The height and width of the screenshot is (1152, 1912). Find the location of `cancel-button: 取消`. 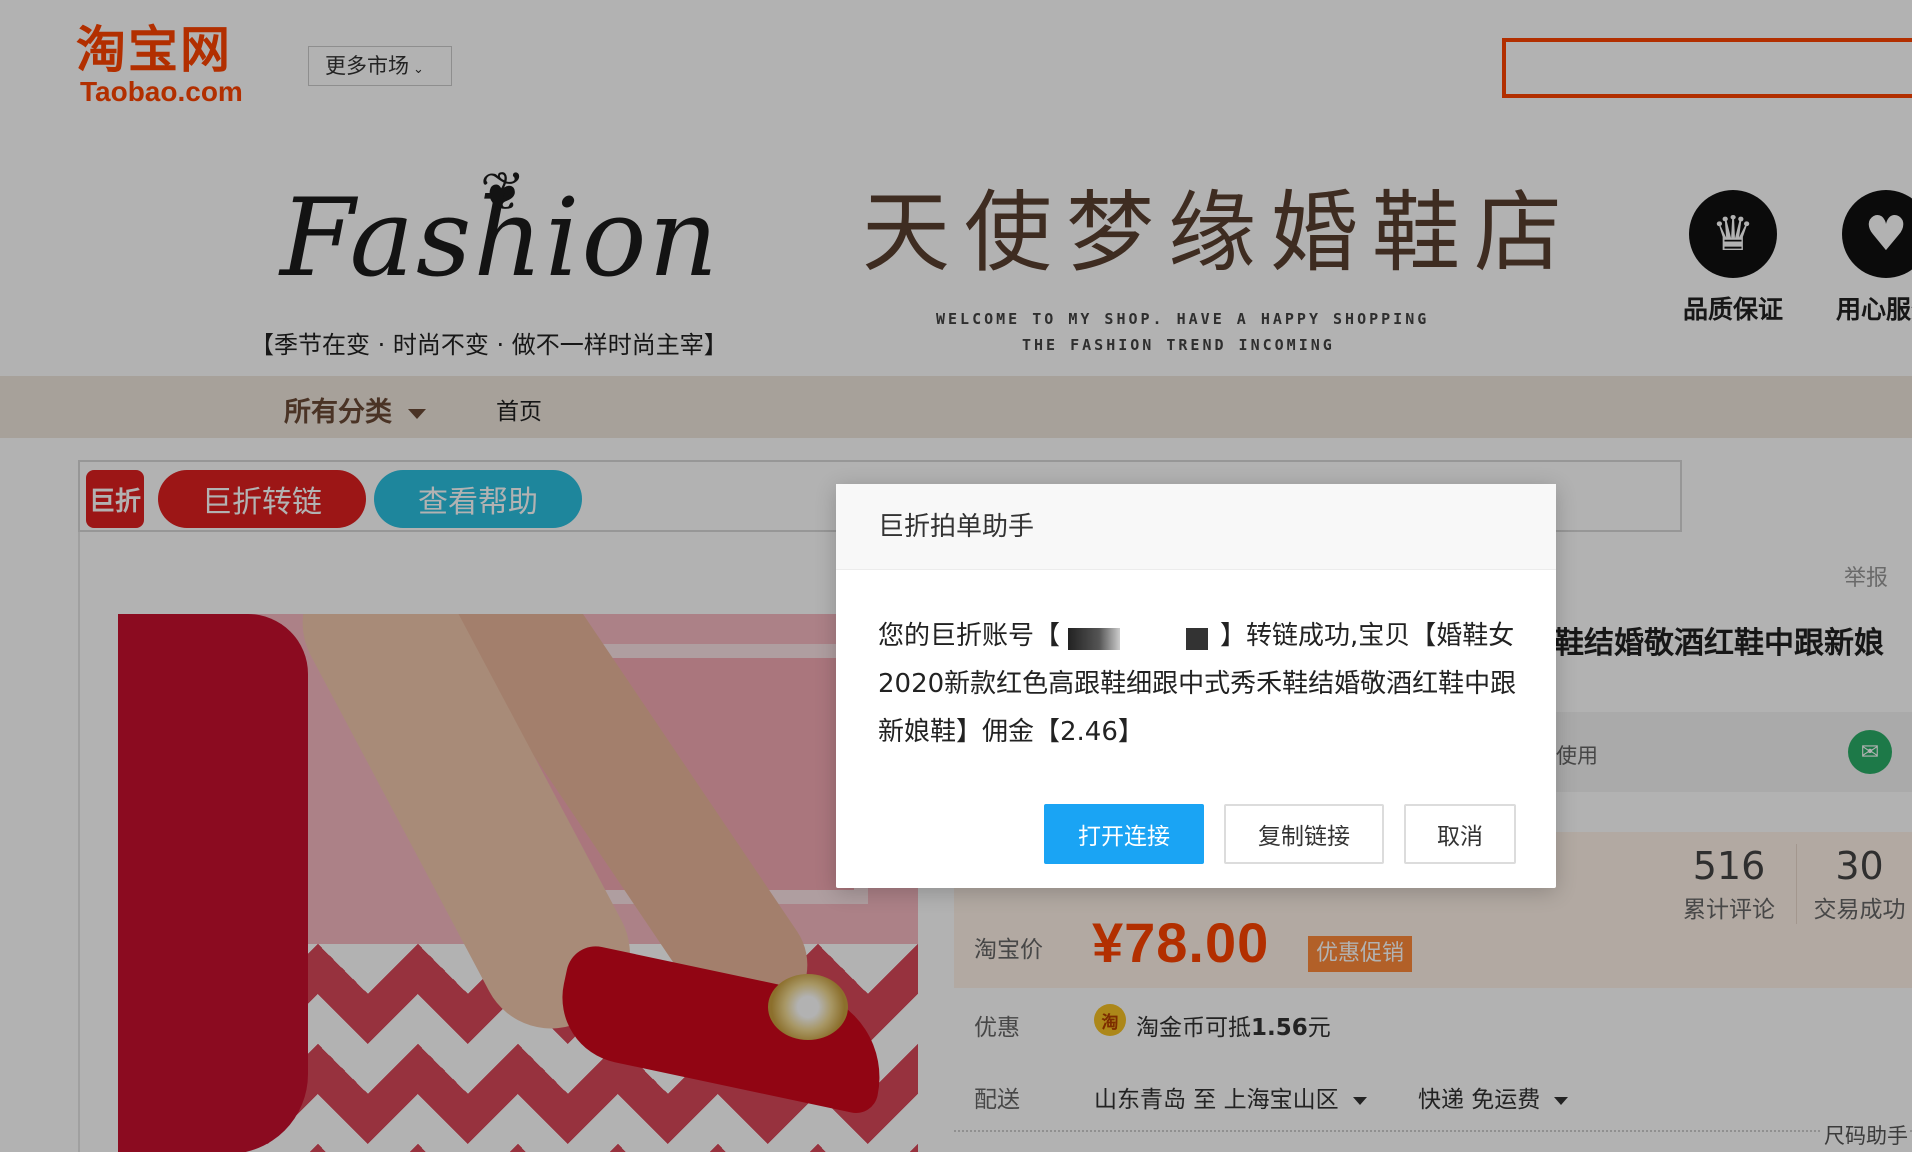

cancel-button: 取消 is located at coordinates (1460, 834).